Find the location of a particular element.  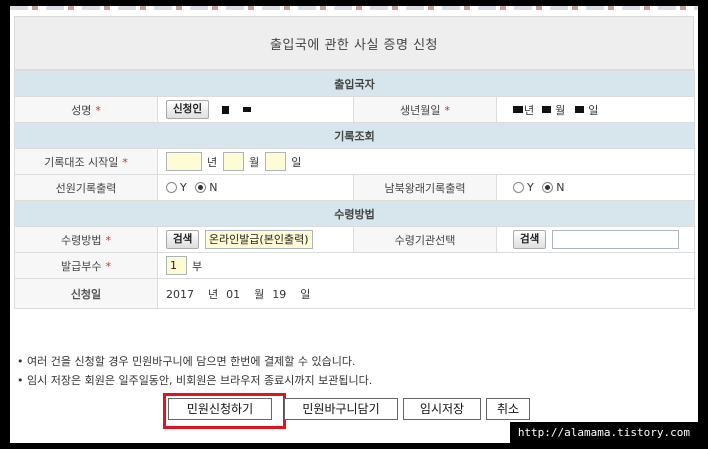

required-mark: * is located at coordinates (98, 110).